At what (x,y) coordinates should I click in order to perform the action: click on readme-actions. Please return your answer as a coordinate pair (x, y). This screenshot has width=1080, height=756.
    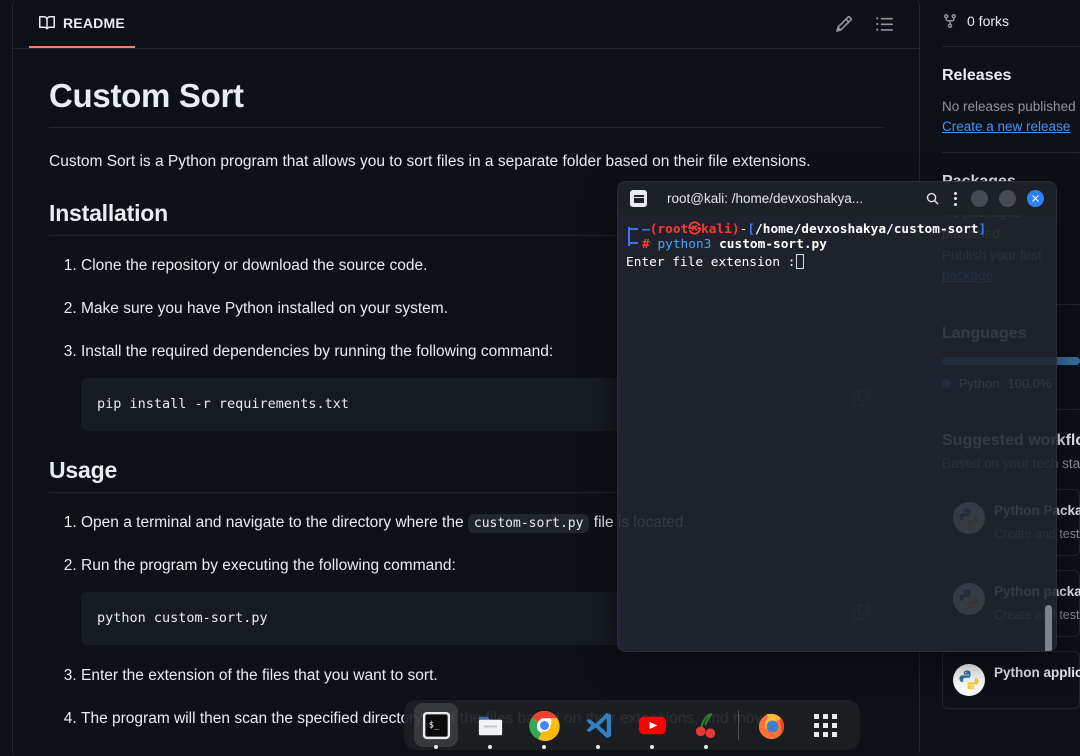
    Looking at the image, I should click on (869, 24).